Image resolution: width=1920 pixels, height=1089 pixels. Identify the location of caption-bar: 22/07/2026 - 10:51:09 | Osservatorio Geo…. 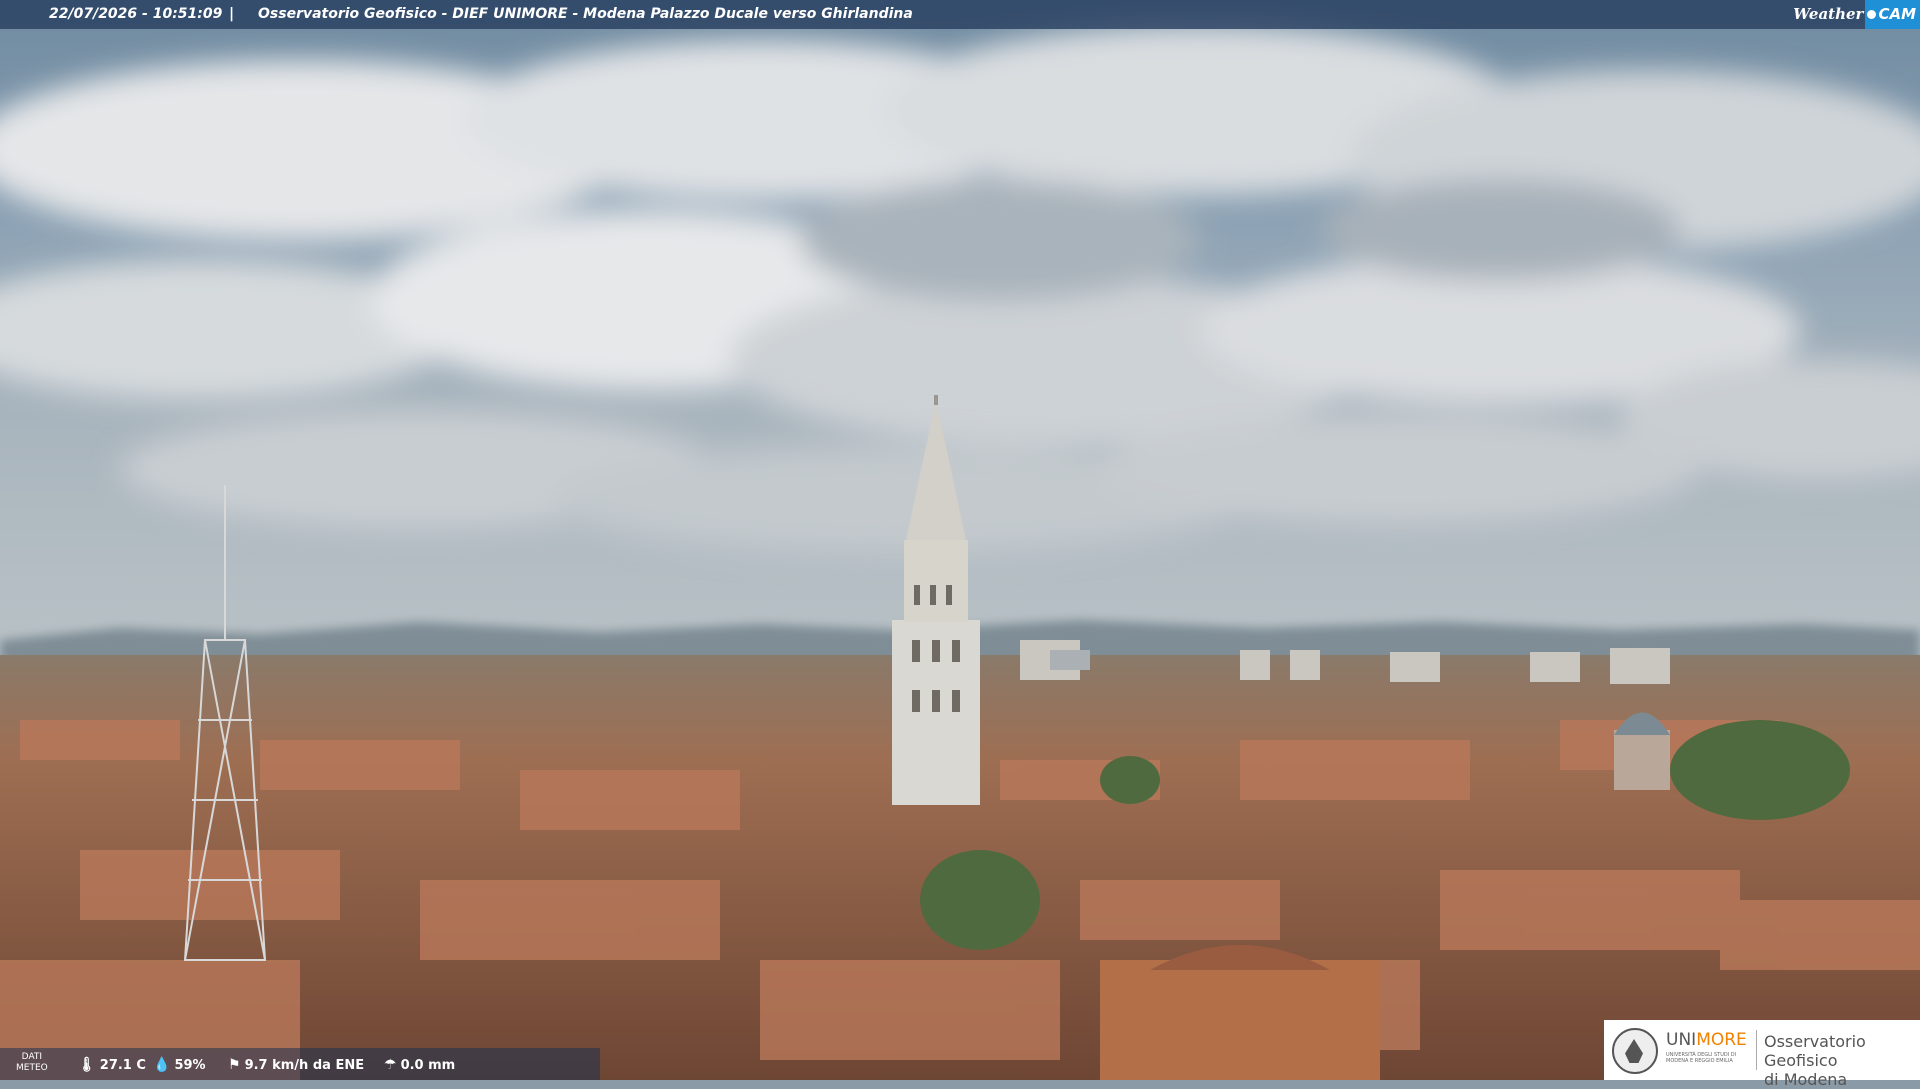
(960, 14).